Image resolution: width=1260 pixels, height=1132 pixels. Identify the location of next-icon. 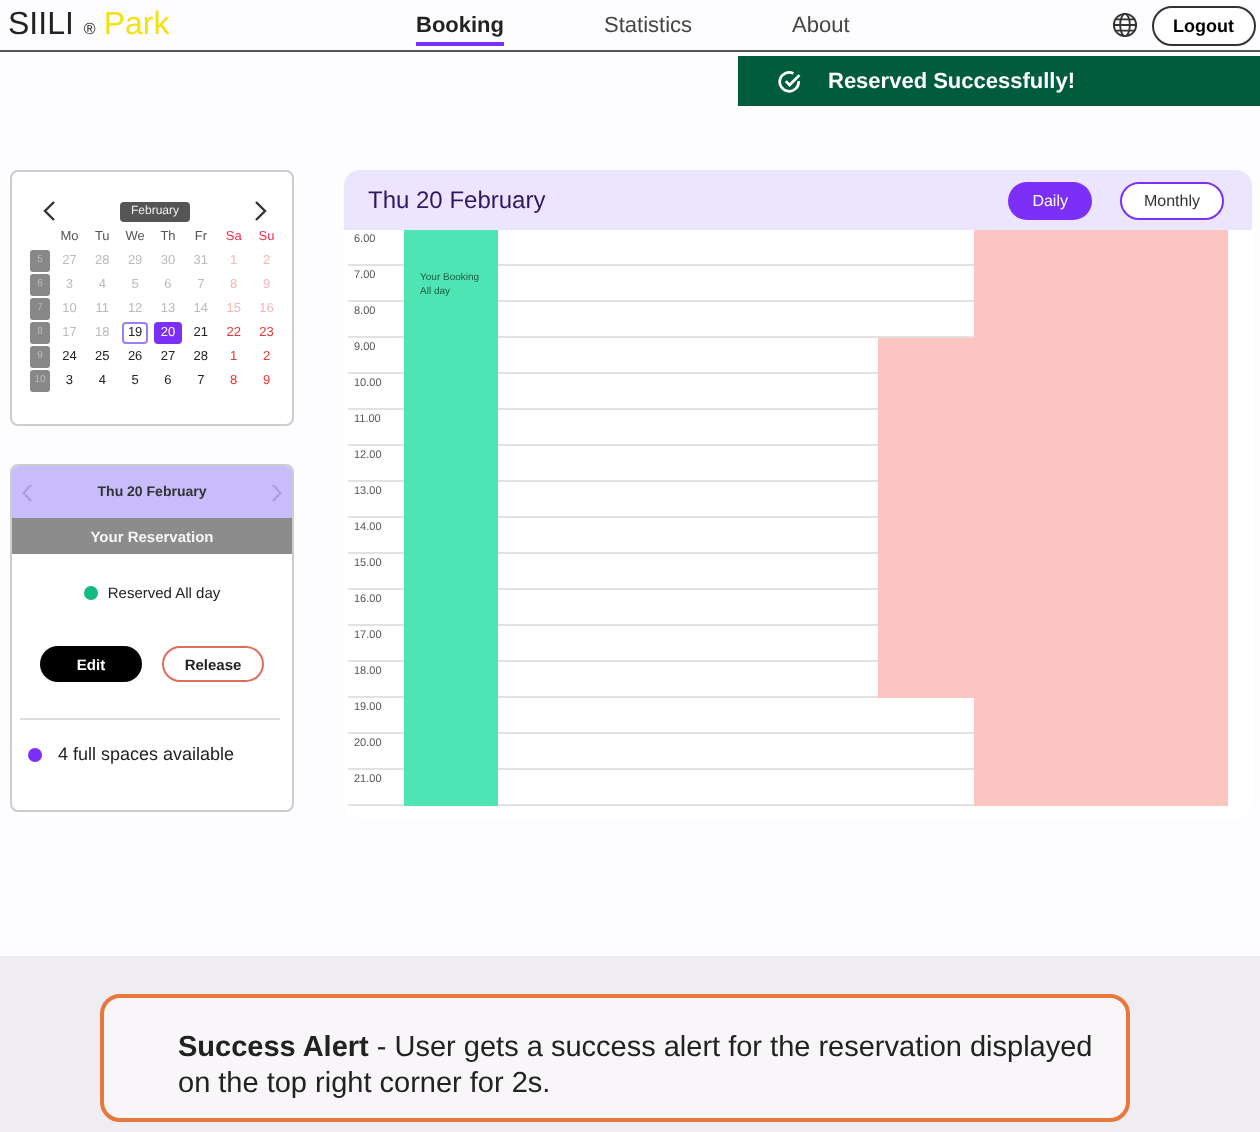
(260, 211).